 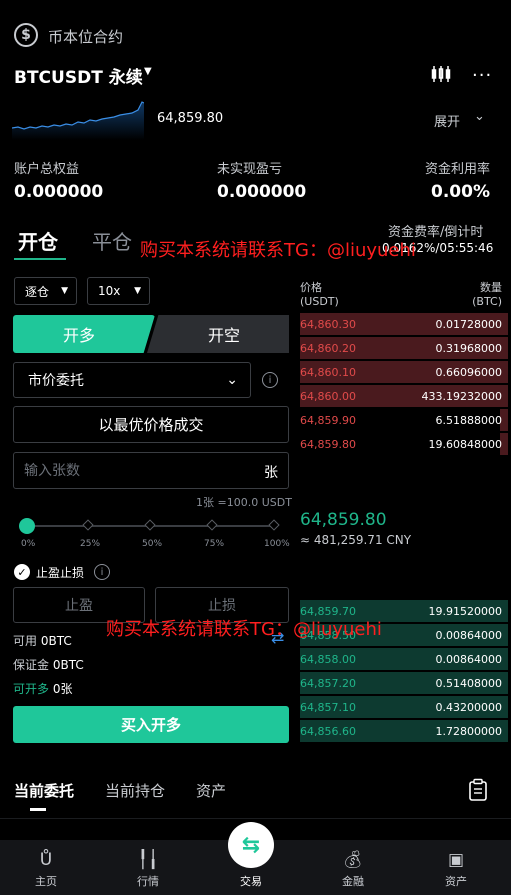 I want to click on bid-price: 64,858.00, so click(x=328, y=659).